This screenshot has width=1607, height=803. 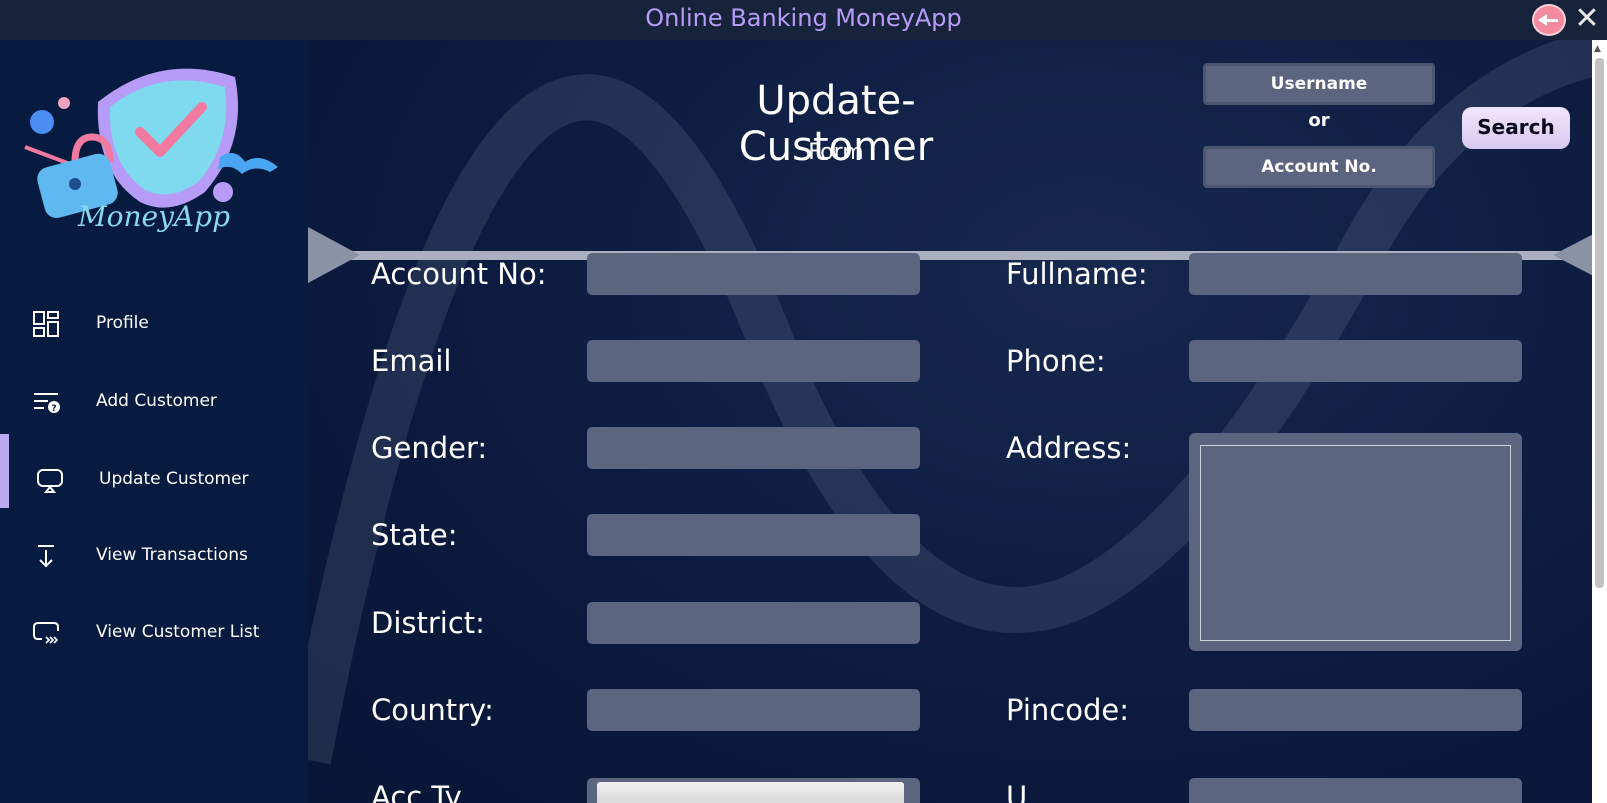 I want to click on sidebar-item-profile: Profile, so click(x=154, y=324).